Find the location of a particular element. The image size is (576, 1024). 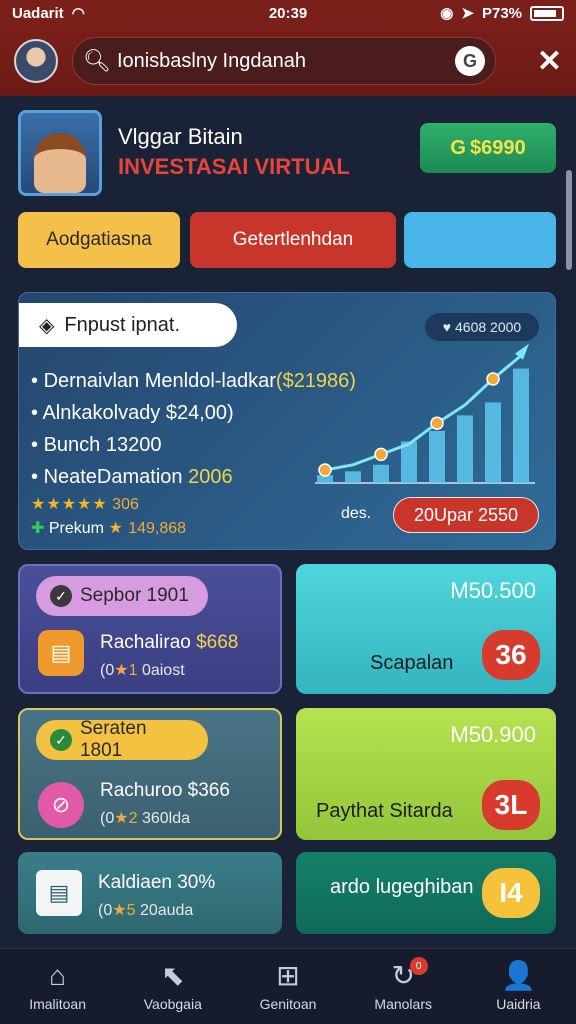

location-icon: ➤ is located at coordinates (467, 13).